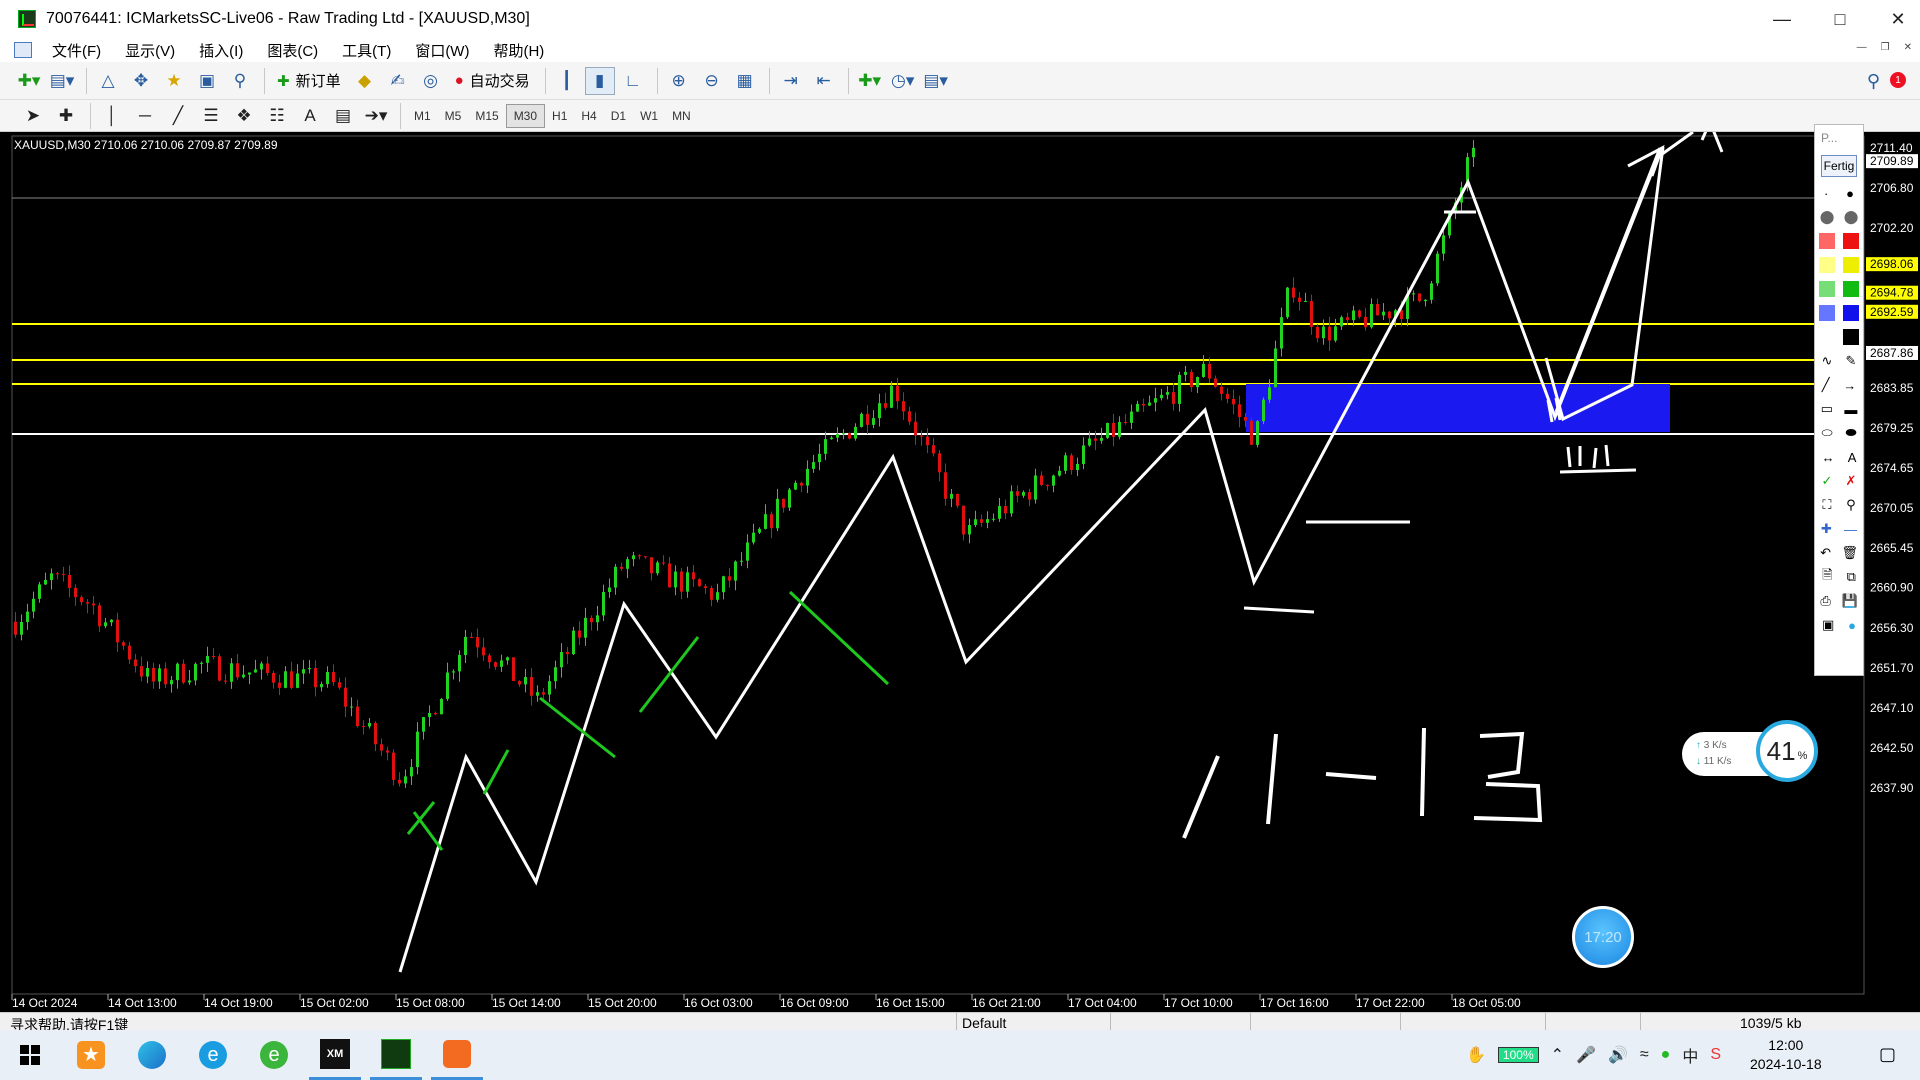 The width and height of the screenshot is (1920, 1080). I want to click on wechat-icon: ●, so click(1666, 1055).